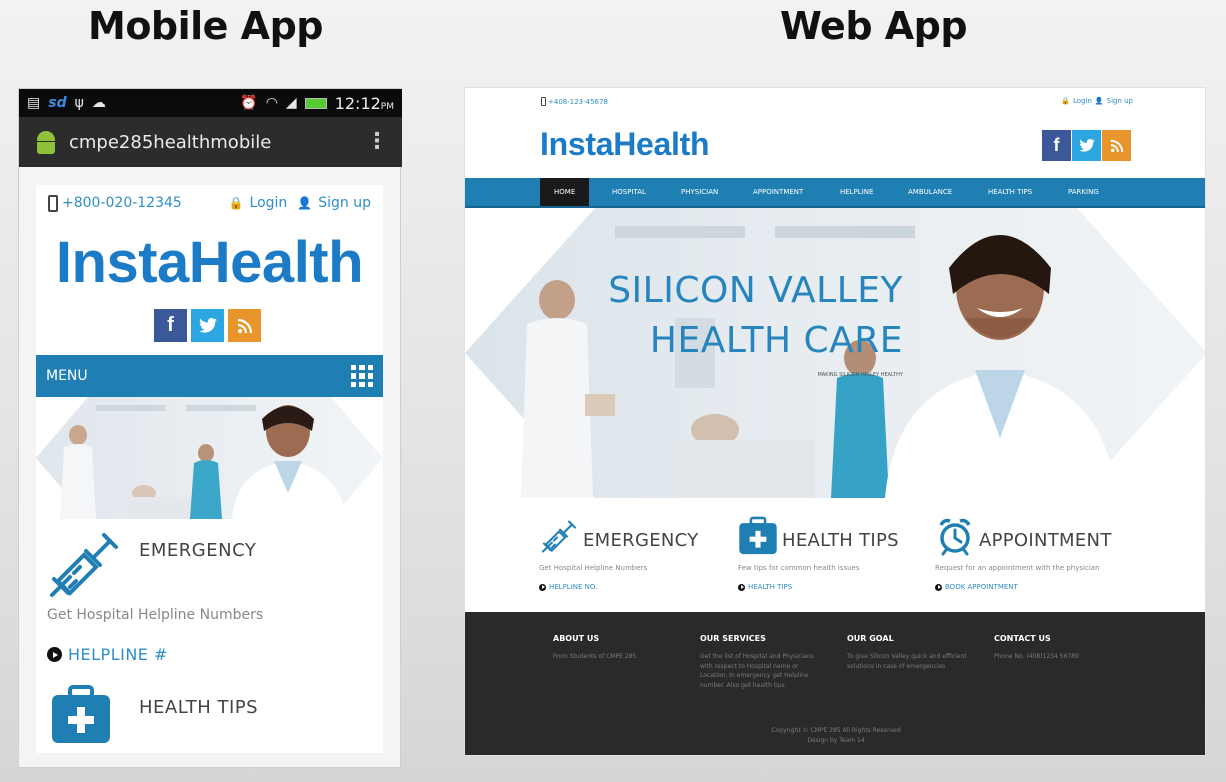 The image size is (1226, 782). Describe the element at coordinates (576, 638) in the screenshot. I see `footer-heading: ABOUT US` at that location.